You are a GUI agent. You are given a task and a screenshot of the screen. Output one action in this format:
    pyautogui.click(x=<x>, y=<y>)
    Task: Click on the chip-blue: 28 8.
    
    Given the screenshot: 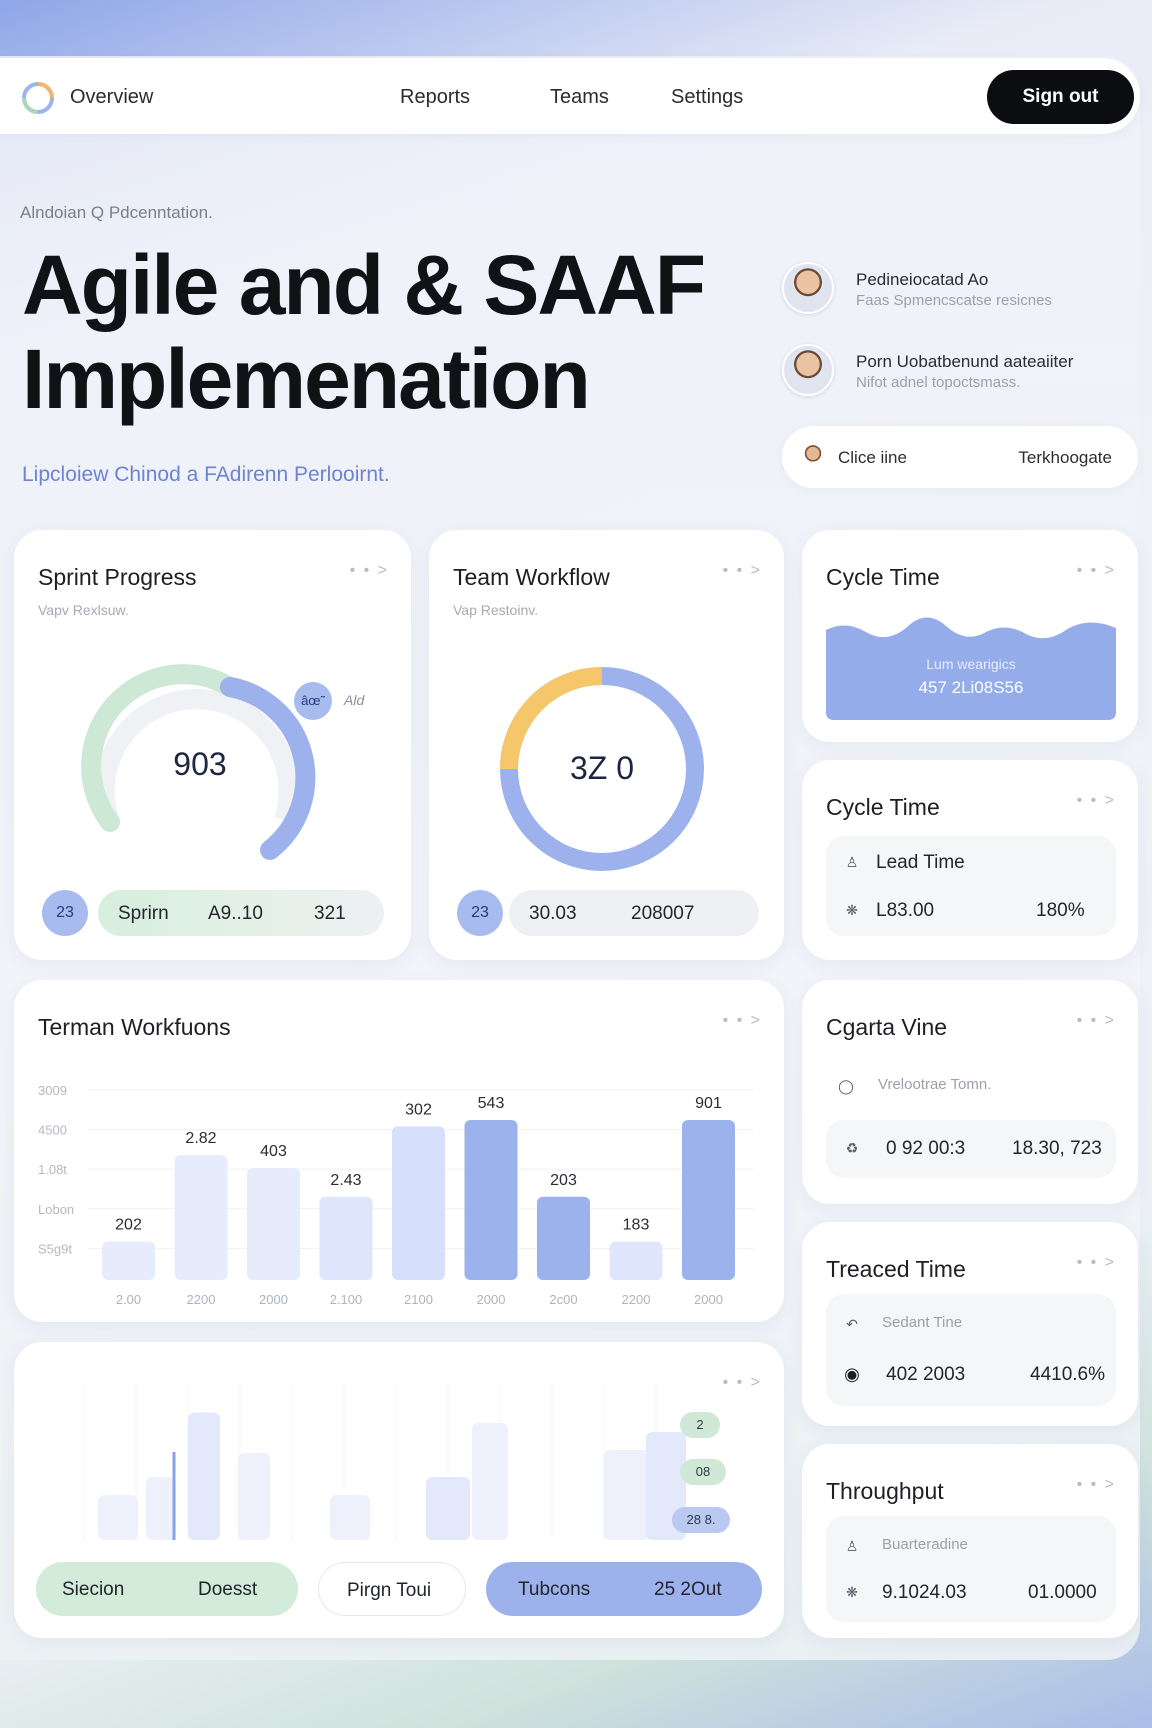 What is the action you would take?
    pyautogui.click(x=701, y=1520)
    